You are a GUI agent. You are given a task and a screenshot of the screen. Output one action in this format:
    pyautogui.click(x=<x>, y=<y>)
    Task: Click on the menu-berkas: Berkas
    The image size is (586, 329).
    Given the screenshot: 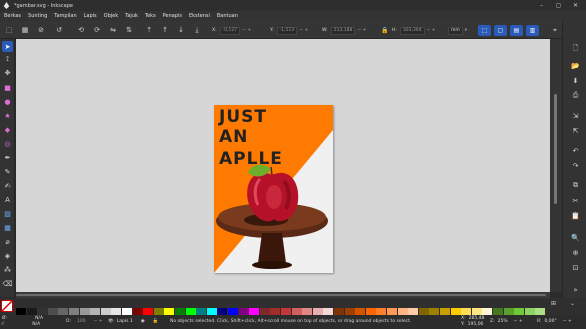 What is the action you would take?
    pyautogui.click(x=12, y=16)
    